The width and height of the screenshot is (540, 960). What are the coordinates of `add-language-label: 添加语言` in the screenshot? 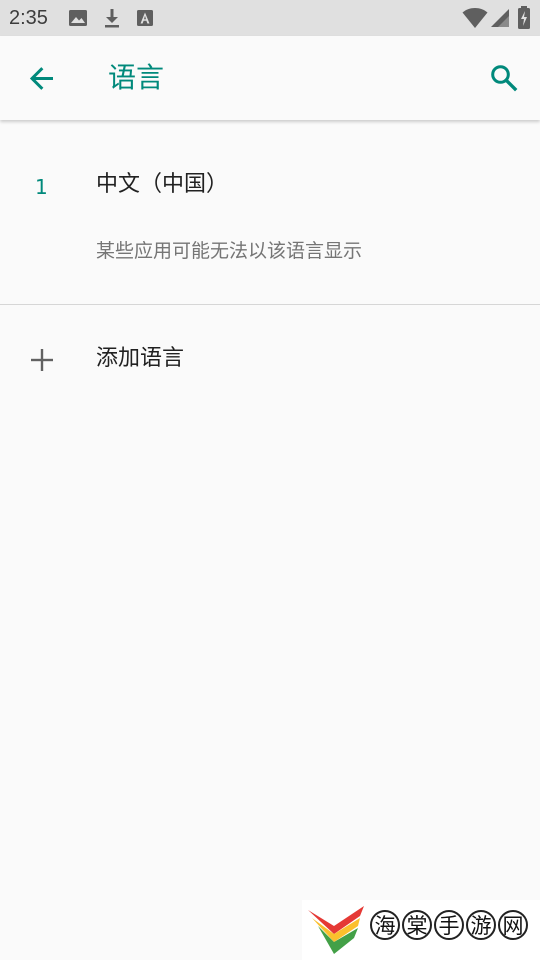 It's located at (140, 358).